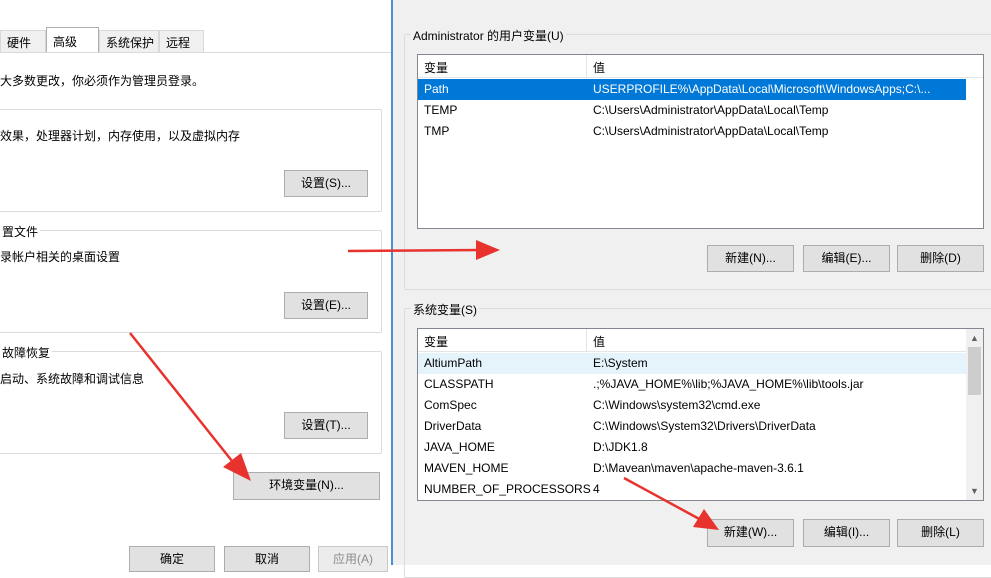  Describe the element at coordinates (671, 503) in the screenshot. I see `arrow-to-system-new-button` at that location.